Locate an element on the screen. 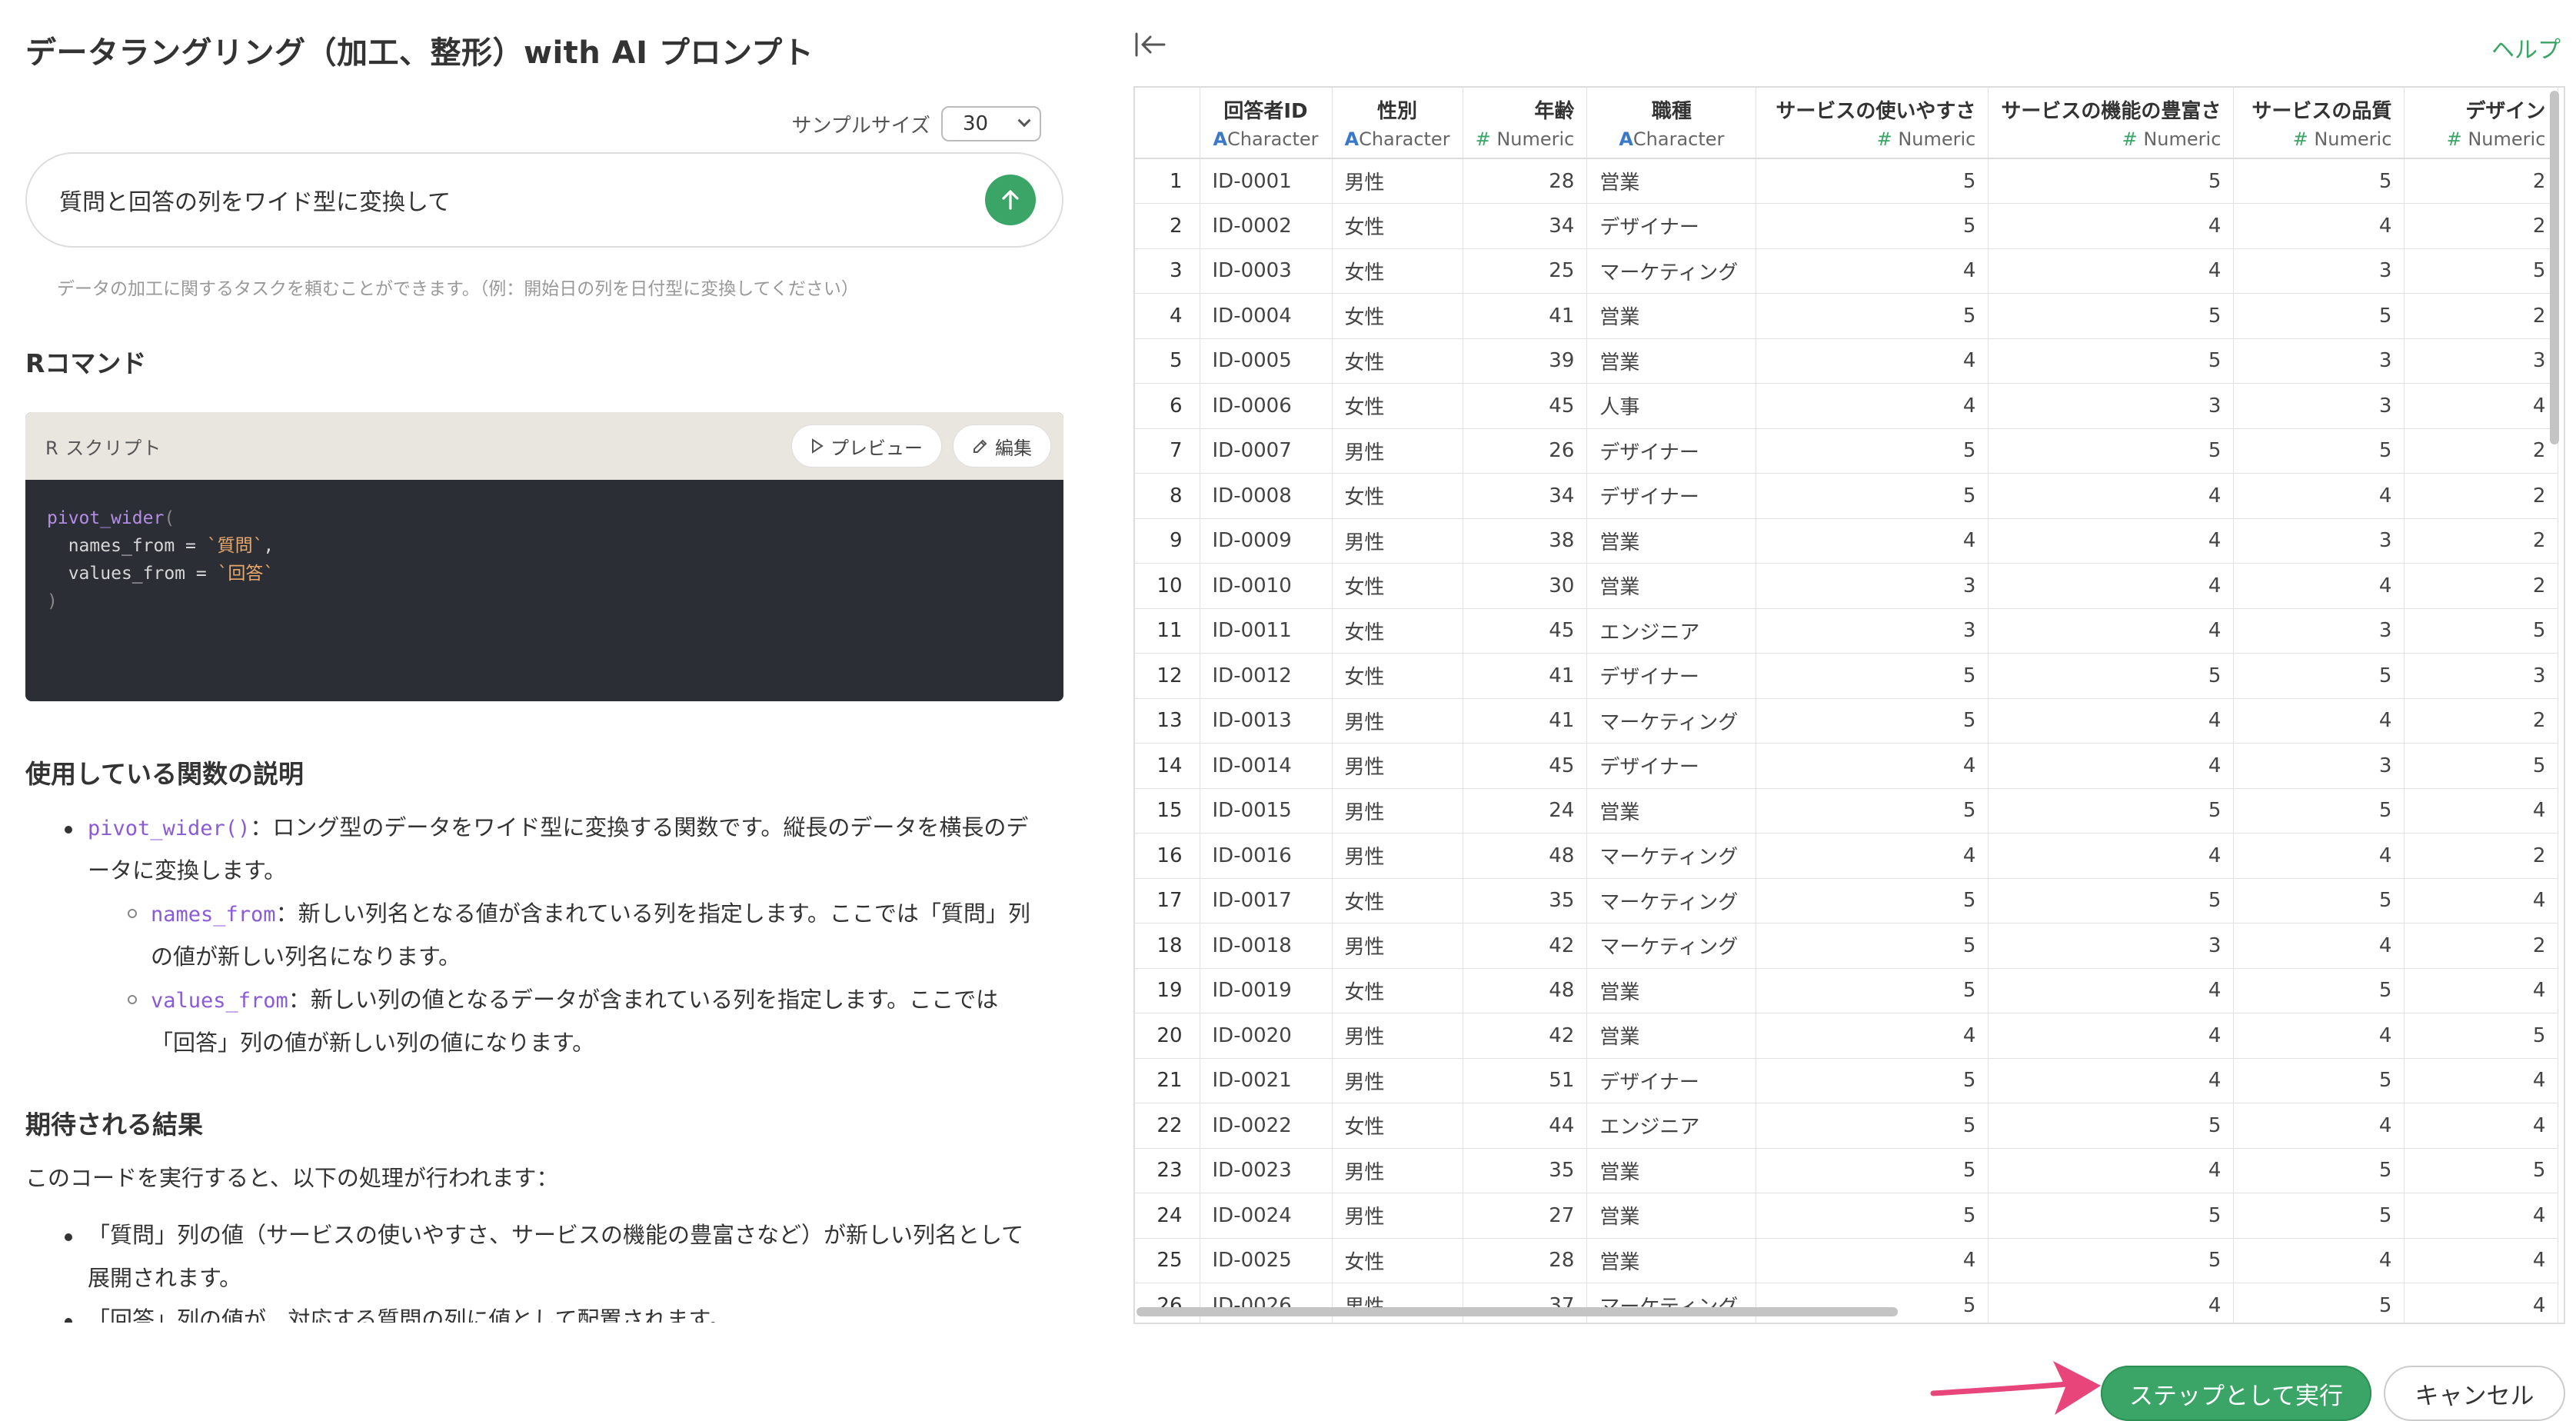 This screenshot has height=1421, width=2576. horizontal-scrollbar is located at coordinates (1517, 1311).